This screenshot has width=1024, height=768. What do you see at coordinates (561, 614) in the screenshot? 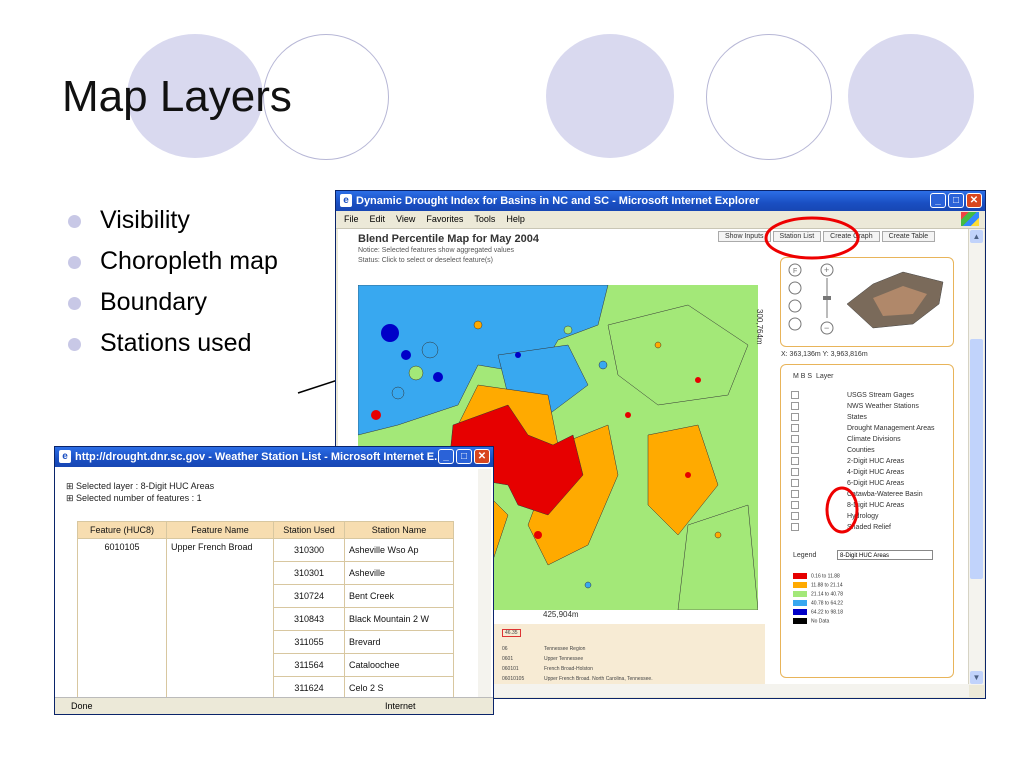
I see `horizontal-scale: 425,904m` at bounding box center [561, 614].